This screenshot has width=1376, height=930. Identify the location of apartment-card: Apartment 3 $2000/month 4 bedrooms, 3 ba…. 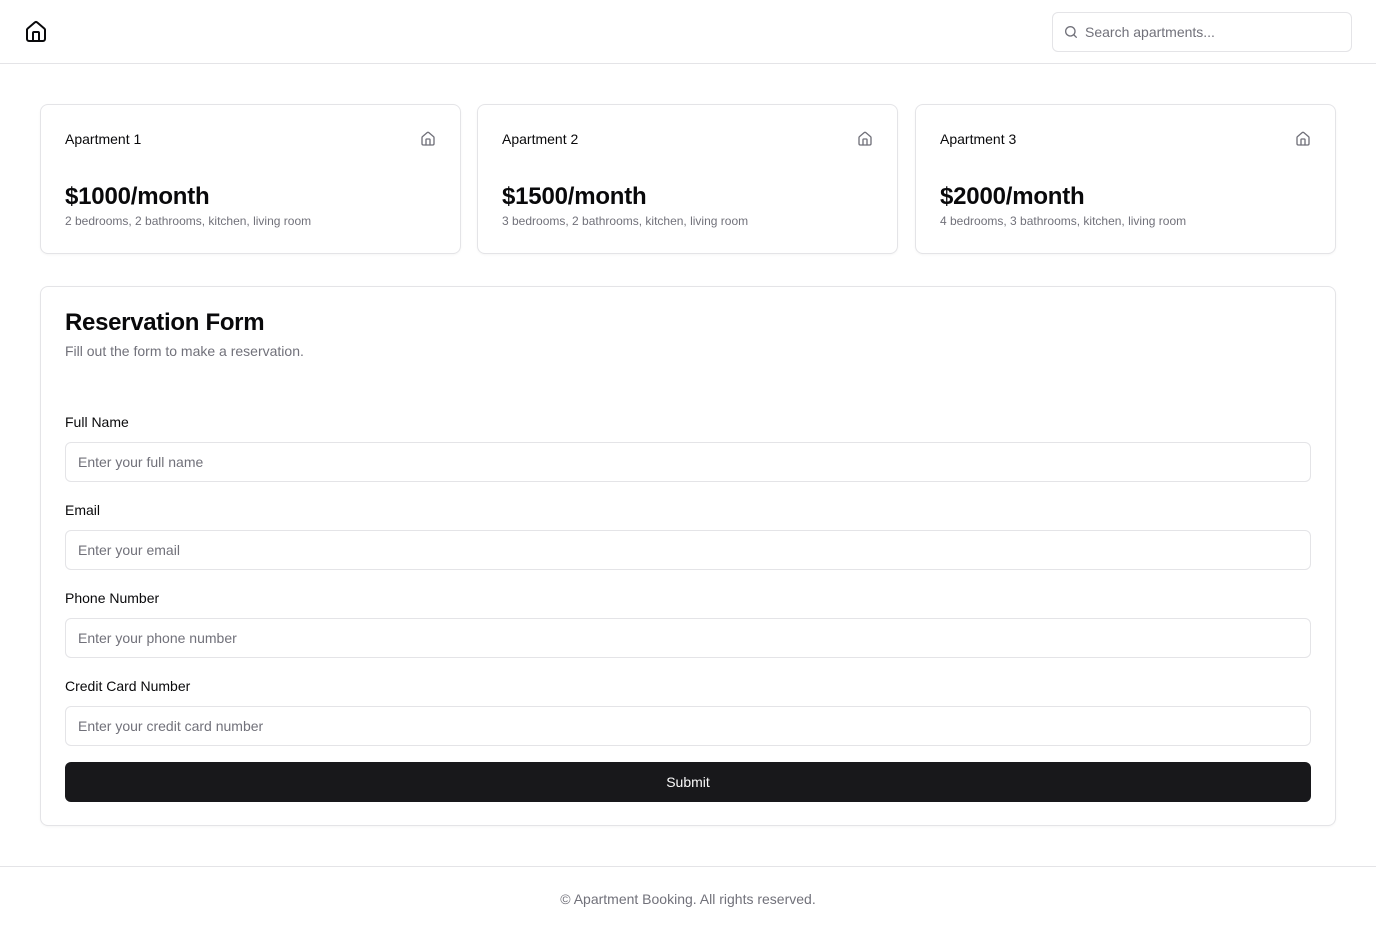
(1125, 179).